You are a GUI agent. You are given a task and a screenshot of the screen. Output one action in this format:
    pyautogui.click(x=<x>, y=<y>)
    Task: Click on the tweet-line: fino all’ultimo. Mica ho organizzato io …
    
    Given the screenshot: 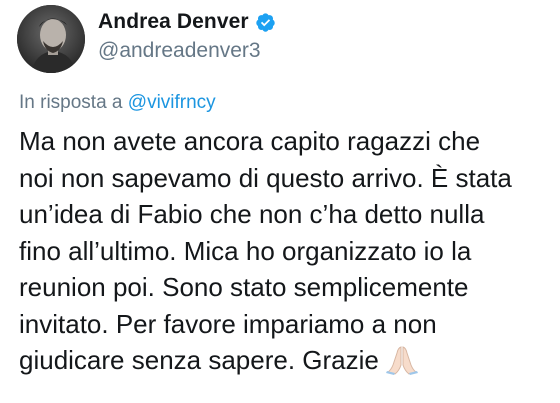 What is the action you would take?
    pyautogui.click(x=245, y=250)
    